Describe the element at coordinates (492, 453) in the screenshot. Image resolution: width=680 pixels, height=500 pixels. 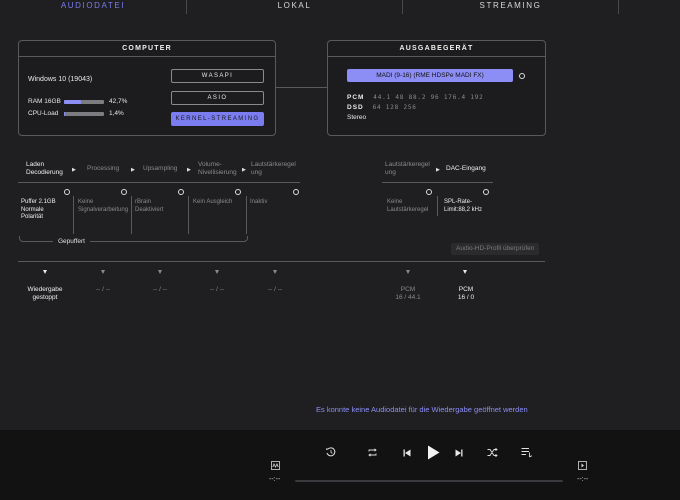
I see `shuffle-icon` at that location.